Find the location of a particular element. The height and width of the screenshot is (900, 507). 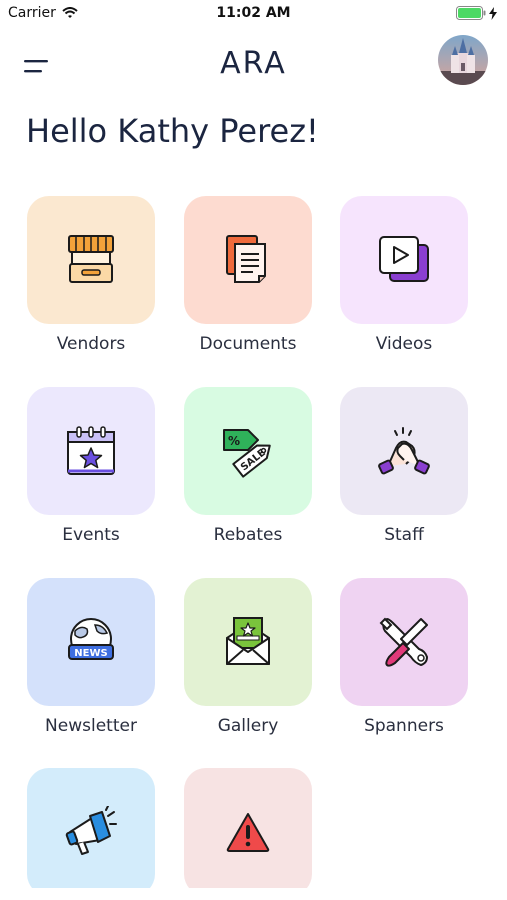

tile-rebates: % SALE Rebates is located at coordinates (248, 466).